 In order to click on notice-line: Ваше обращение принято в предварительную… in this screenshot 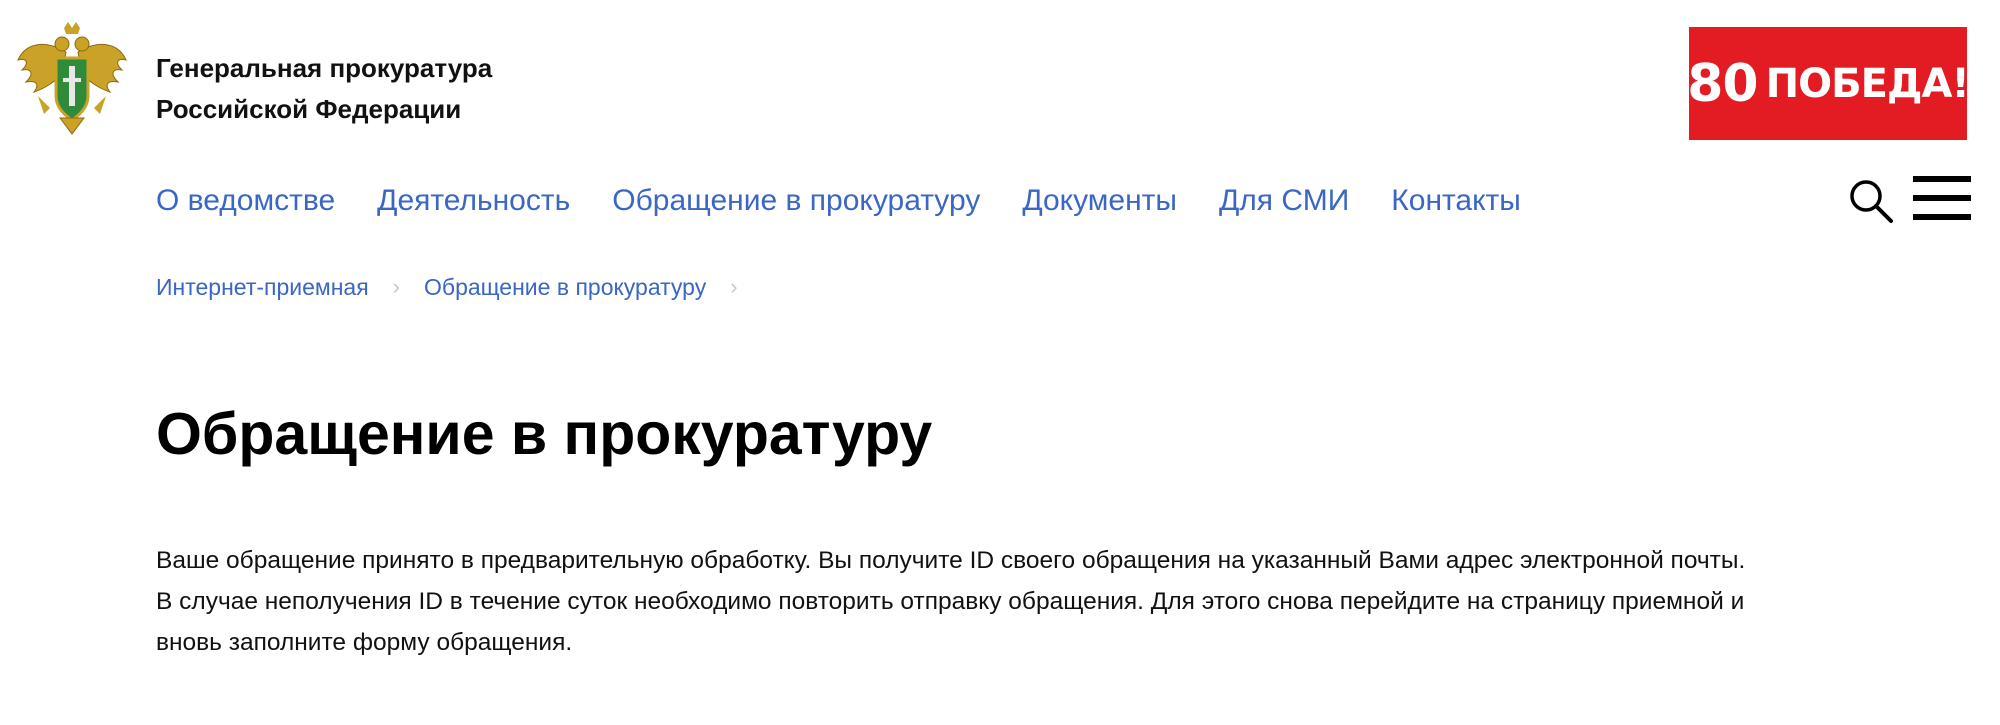, I will do `click(951, 560)`.